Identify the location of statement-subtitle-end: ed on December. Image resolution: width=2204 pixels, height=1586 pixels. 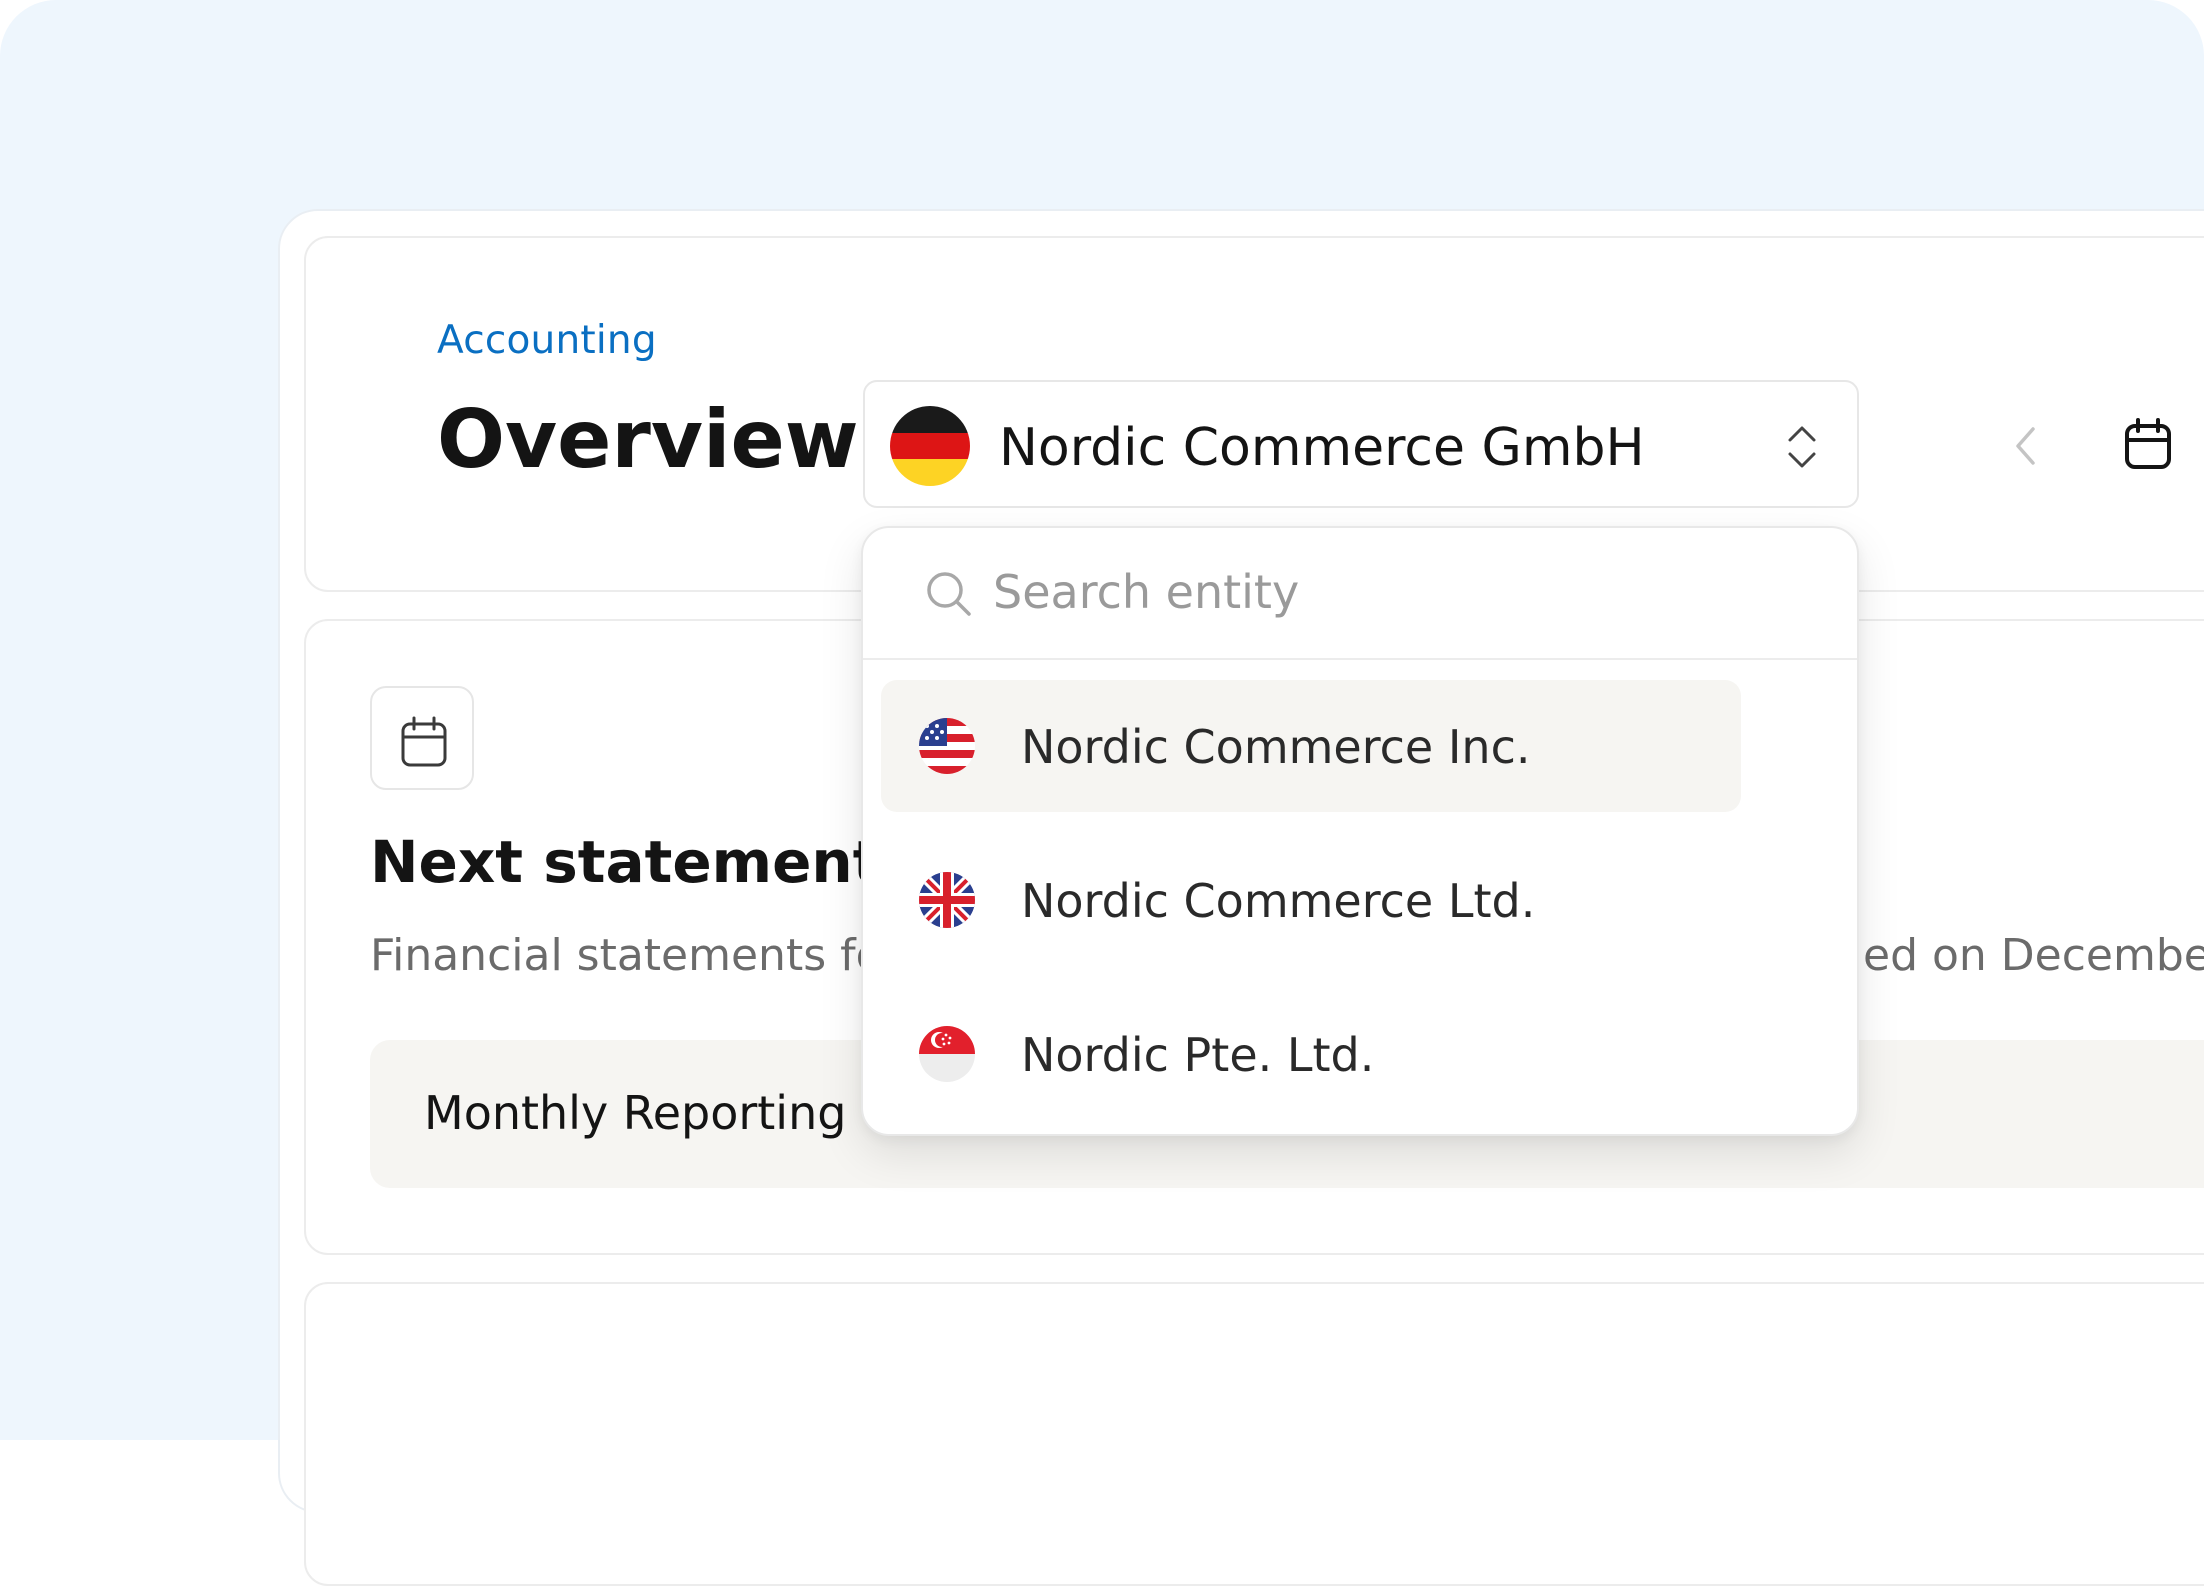
(2033, 955).